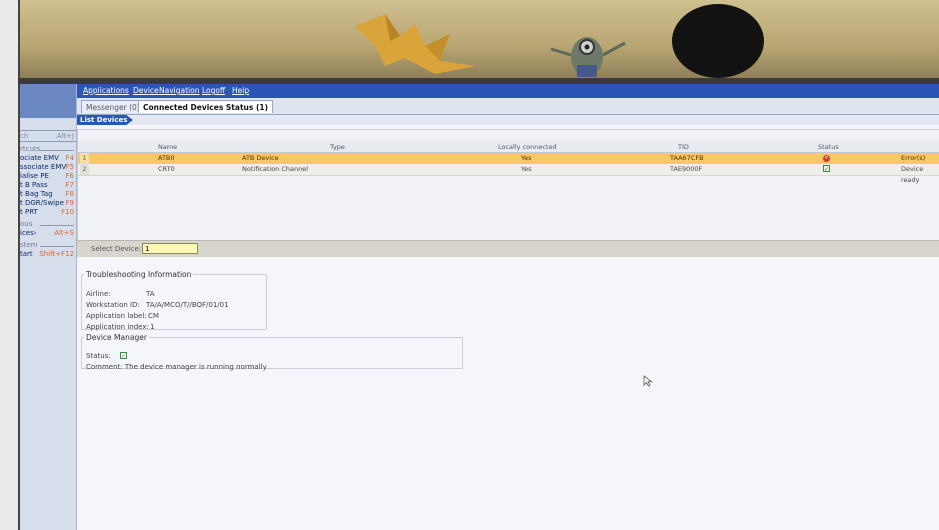 The image size is (939, 530). I want to click on shortcut-key: F7, so click(69, 185).